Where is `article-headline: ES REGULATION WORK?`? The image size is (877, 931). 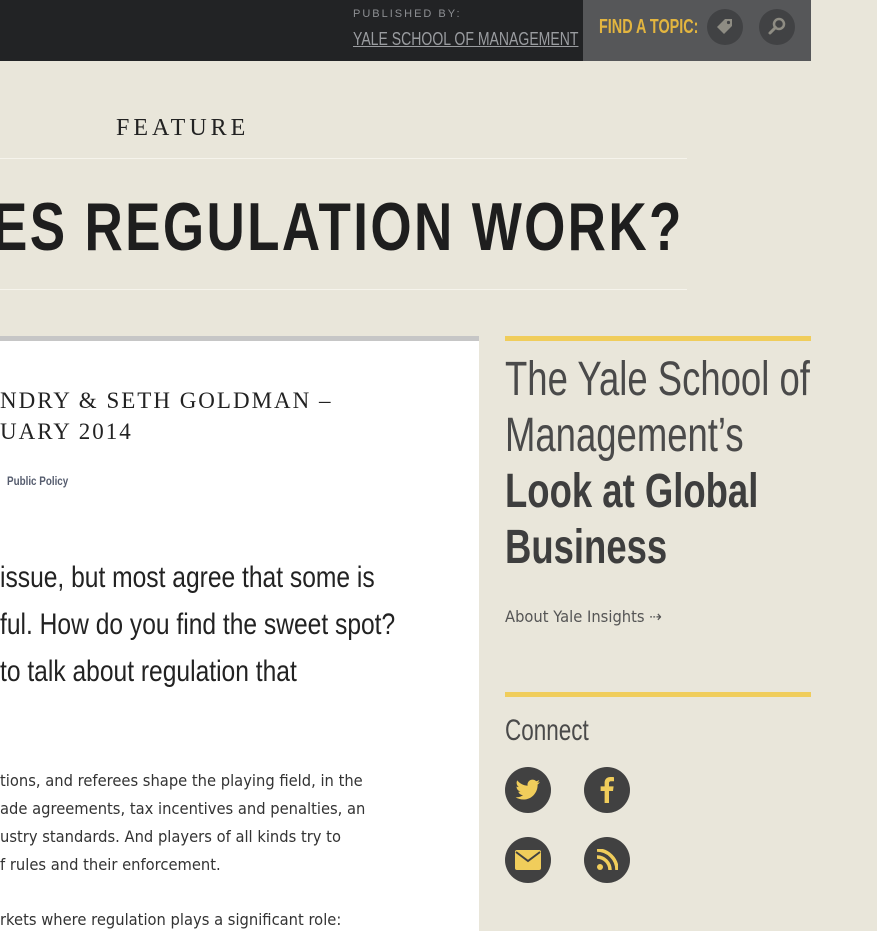 article-headline: ES REGULATION WORK? is located at coordinates (342, 227).